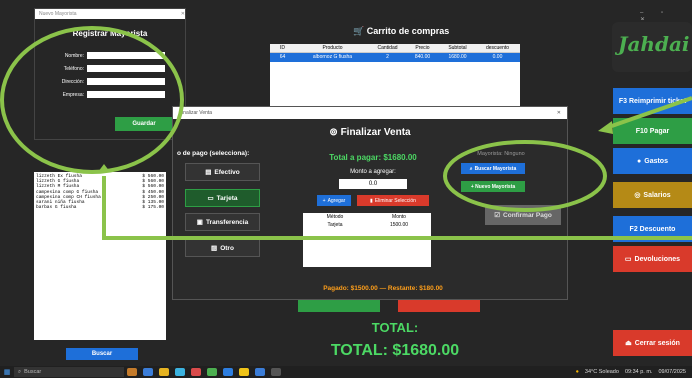  What do you see at coordinates (399, 225) in the screenshot?
I see `cell-monto: 1500.00` at bounding box center [399, 225].